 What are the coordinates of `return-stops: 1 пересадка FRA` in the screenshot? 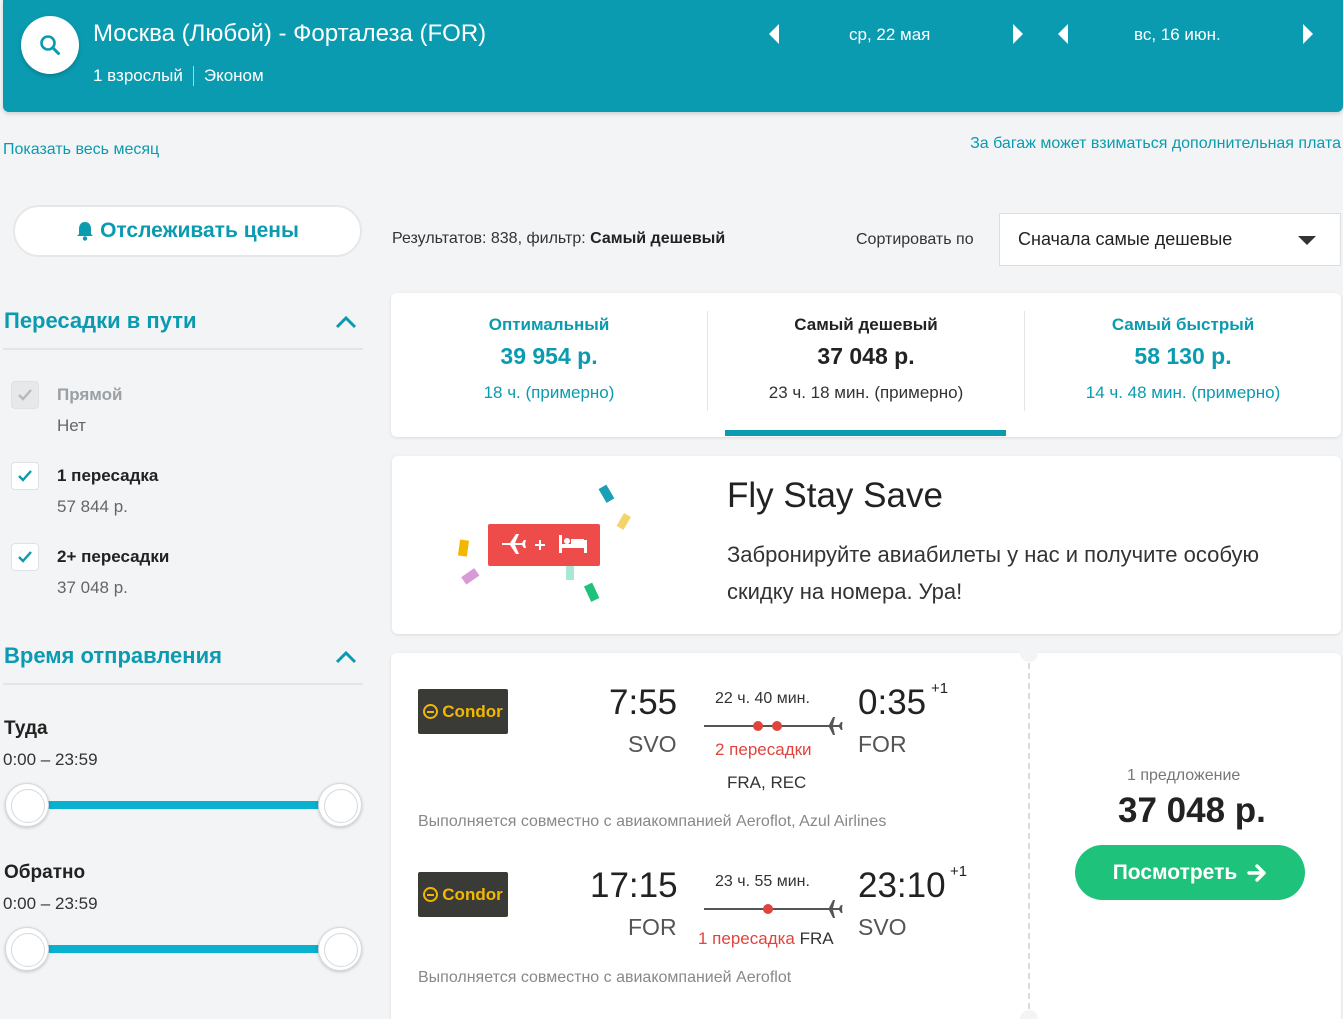 It's located at (766, 939).